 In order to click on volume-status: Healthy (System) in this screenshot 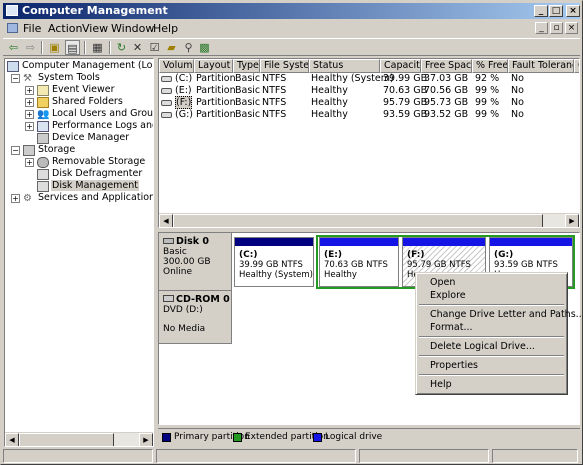, I will do `click(352, 78)`.